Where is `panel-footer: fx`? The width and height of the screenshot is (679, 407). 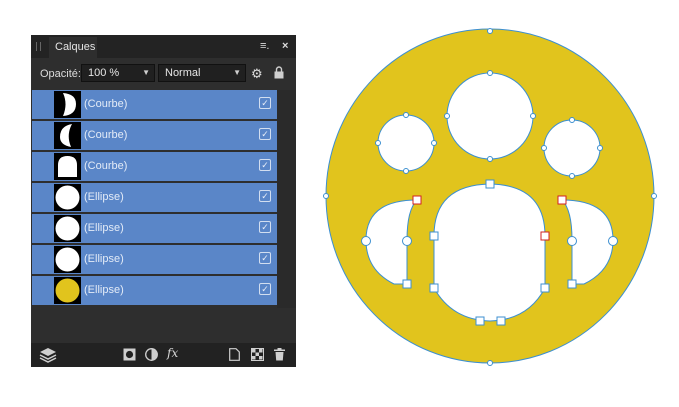
panel-footer: fx is located at coordinates (163, 355).